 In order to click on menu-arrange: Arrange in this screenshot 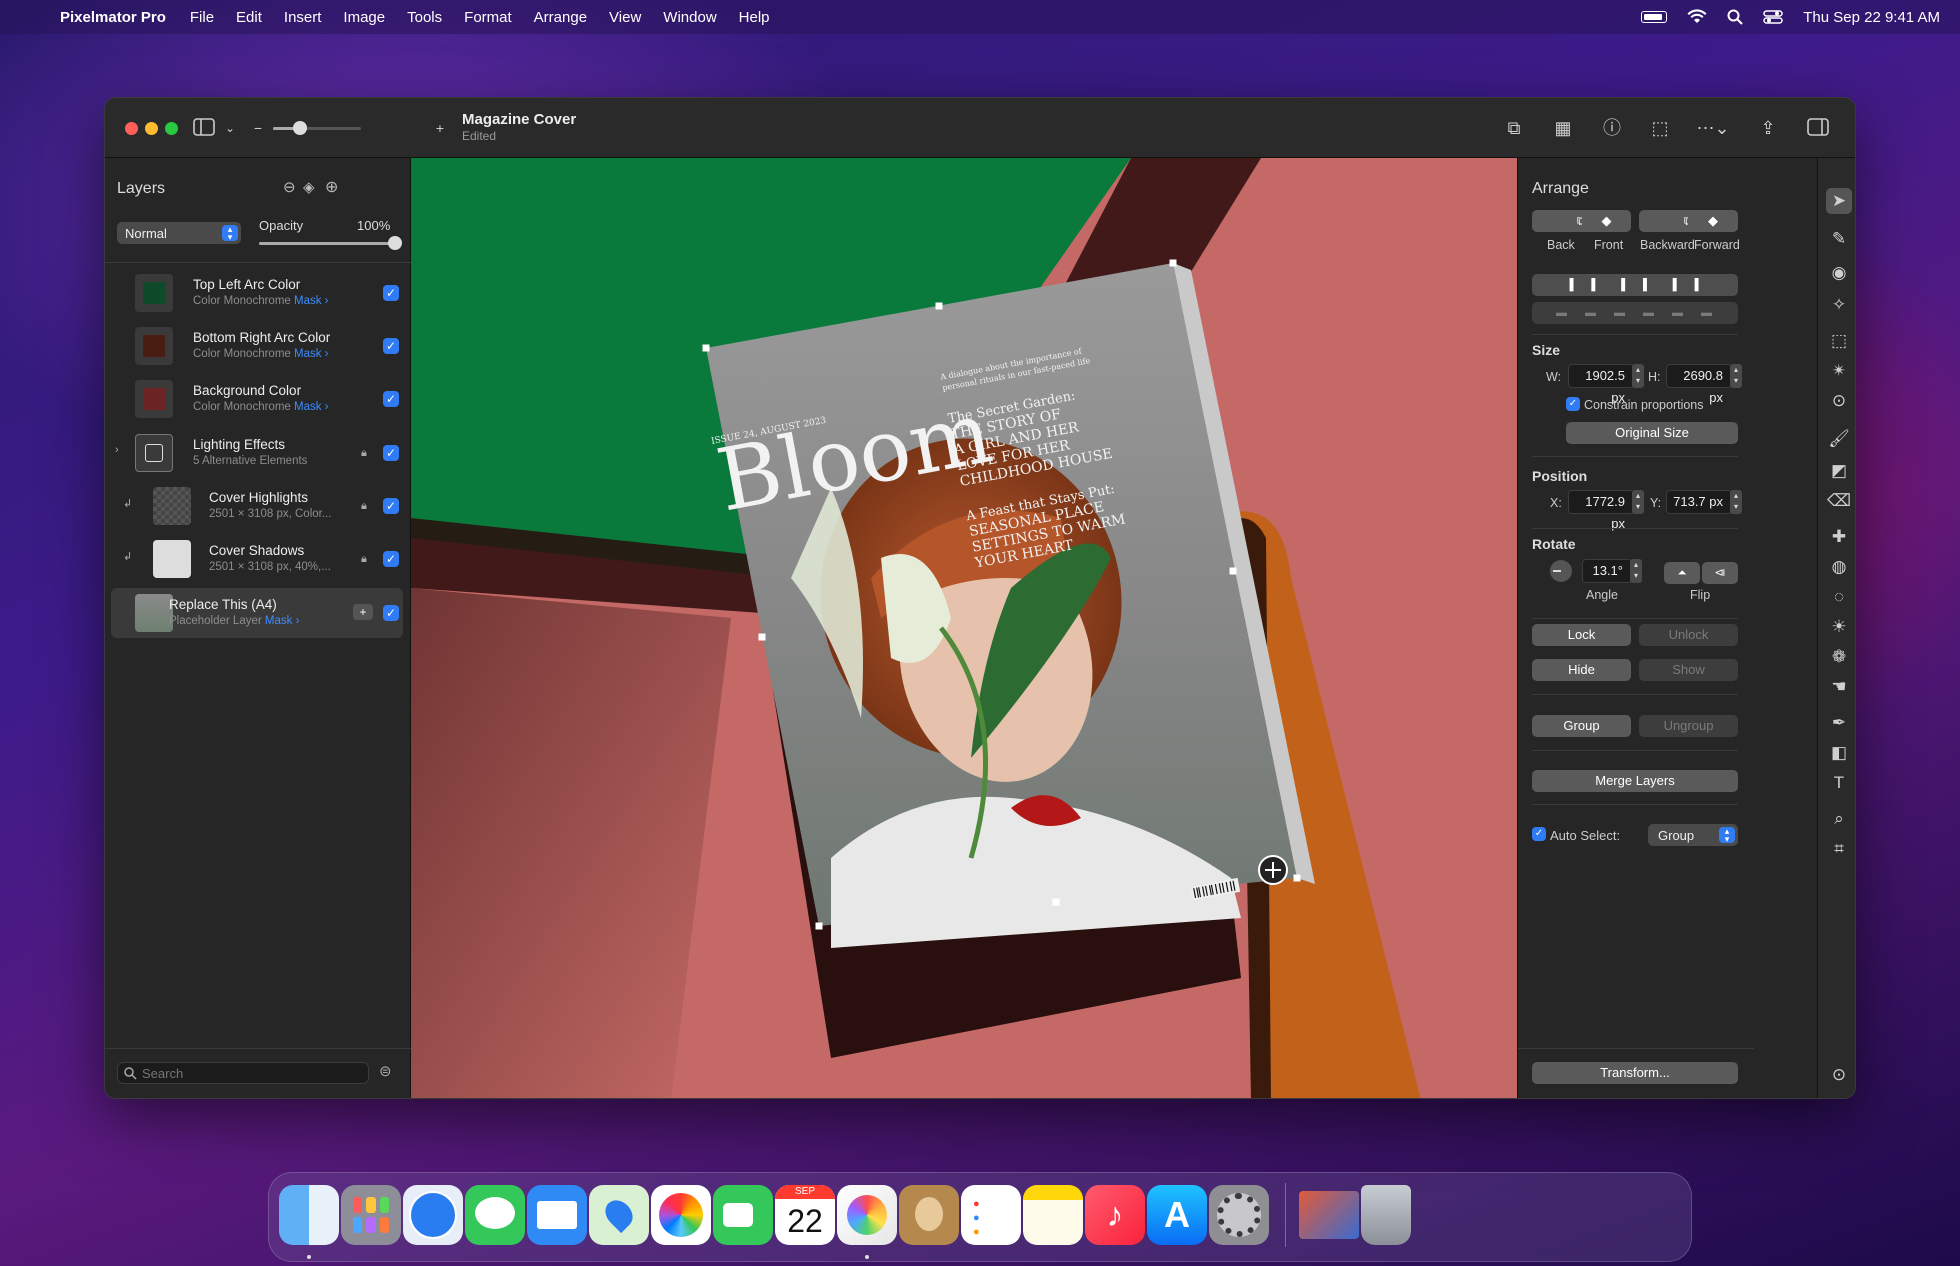, I will do `click(560, 17)`.